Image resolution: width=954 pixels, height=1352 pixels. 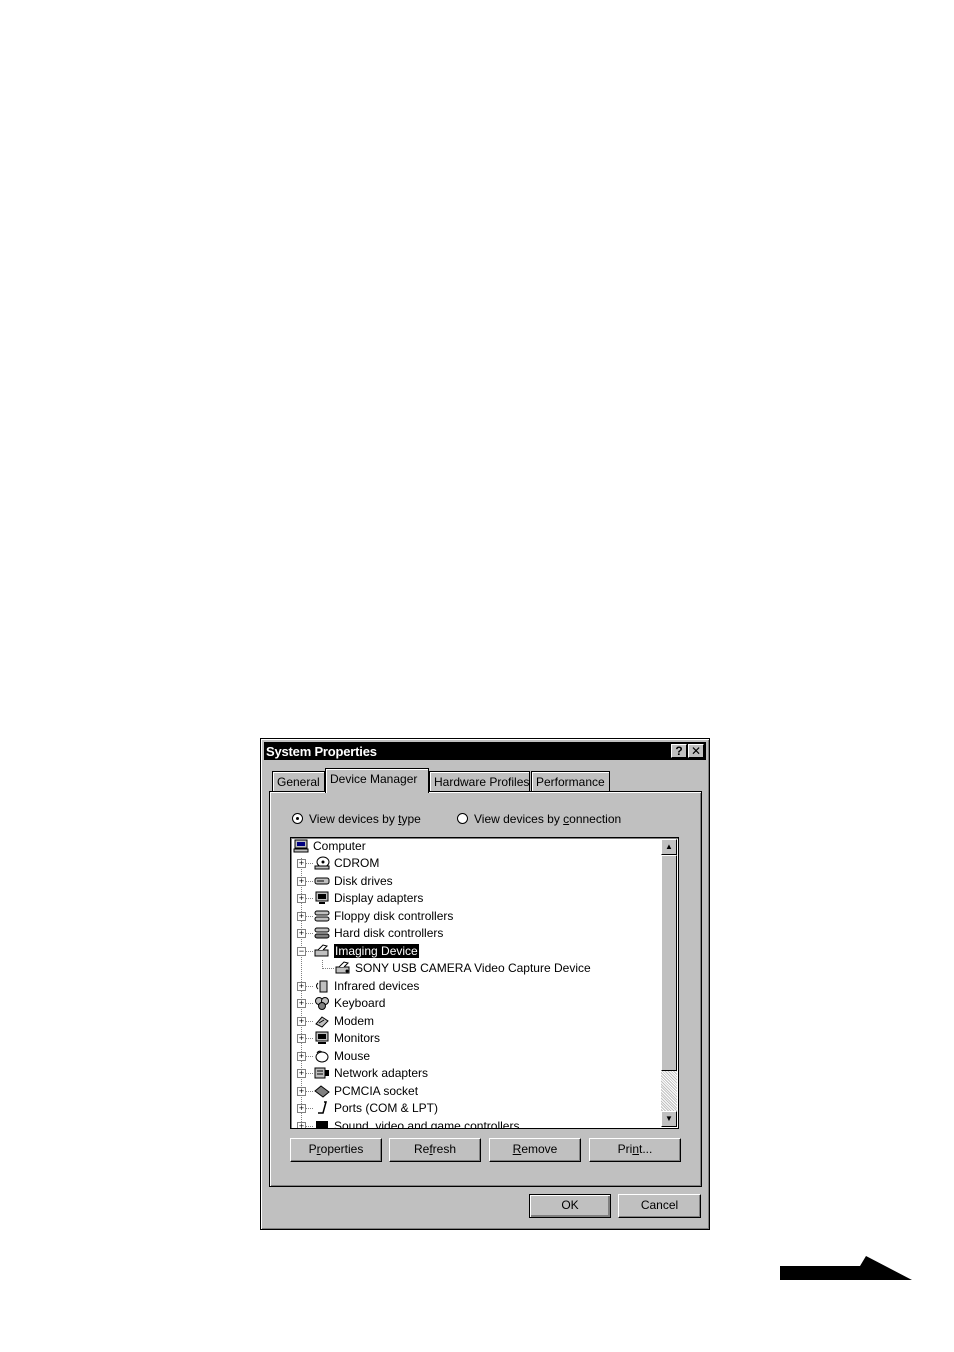 I want to click on computer-icon, so click(x=301, y=846).